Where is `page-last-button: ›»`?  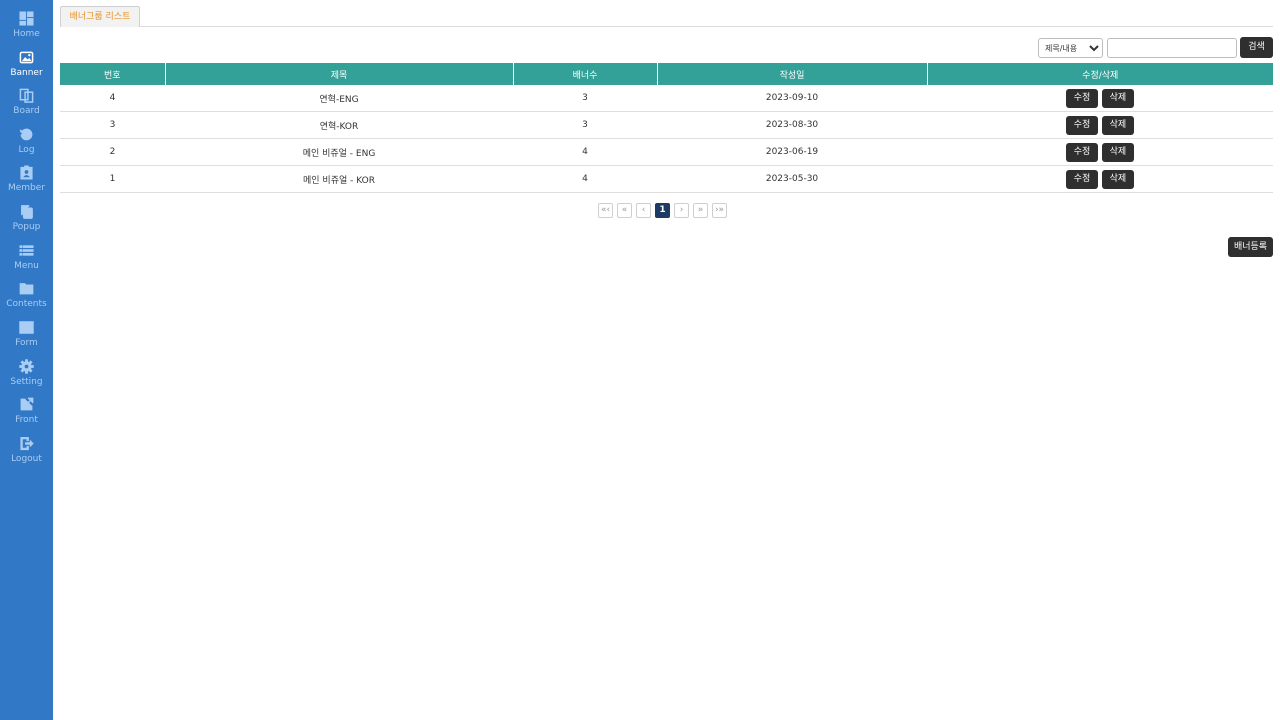 page-last-button: ›» is located at coordinates (719, 210).